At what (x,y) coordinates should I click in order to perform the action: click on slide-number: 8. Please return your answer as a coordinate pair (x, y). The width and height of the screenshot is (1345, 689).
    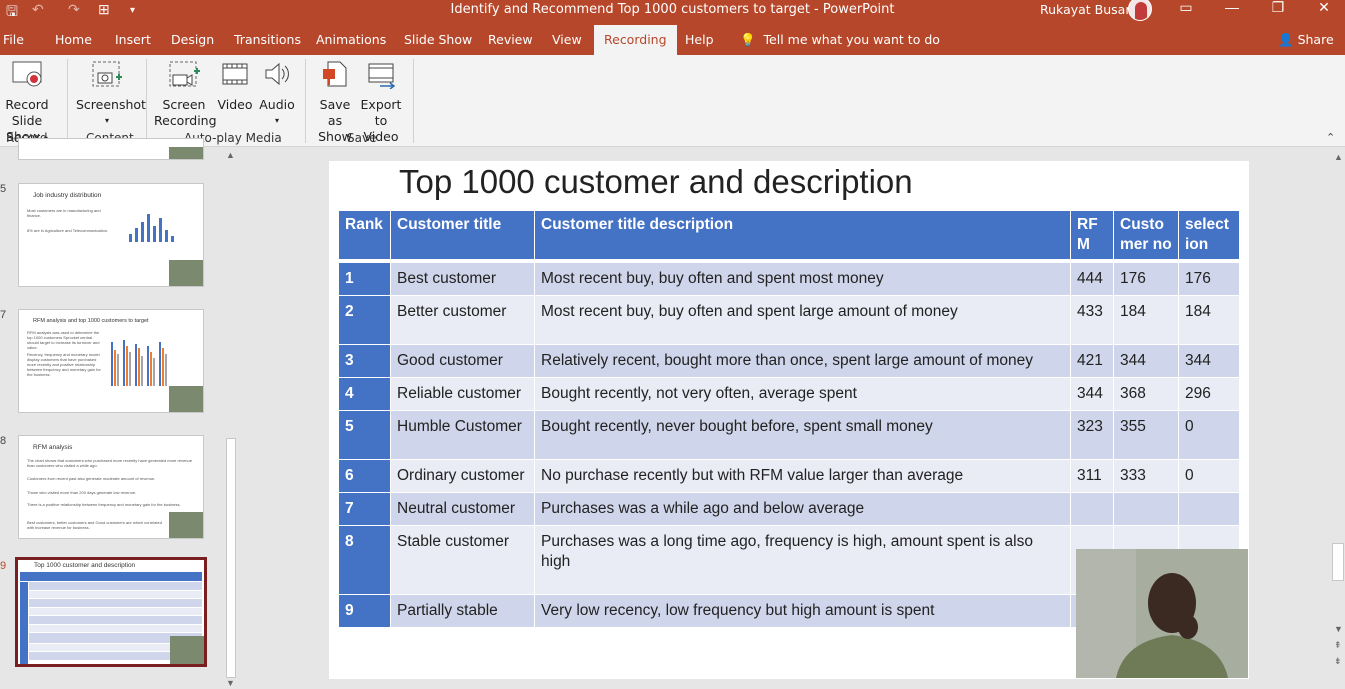
    Looking at the image, I should click on (3, 441).